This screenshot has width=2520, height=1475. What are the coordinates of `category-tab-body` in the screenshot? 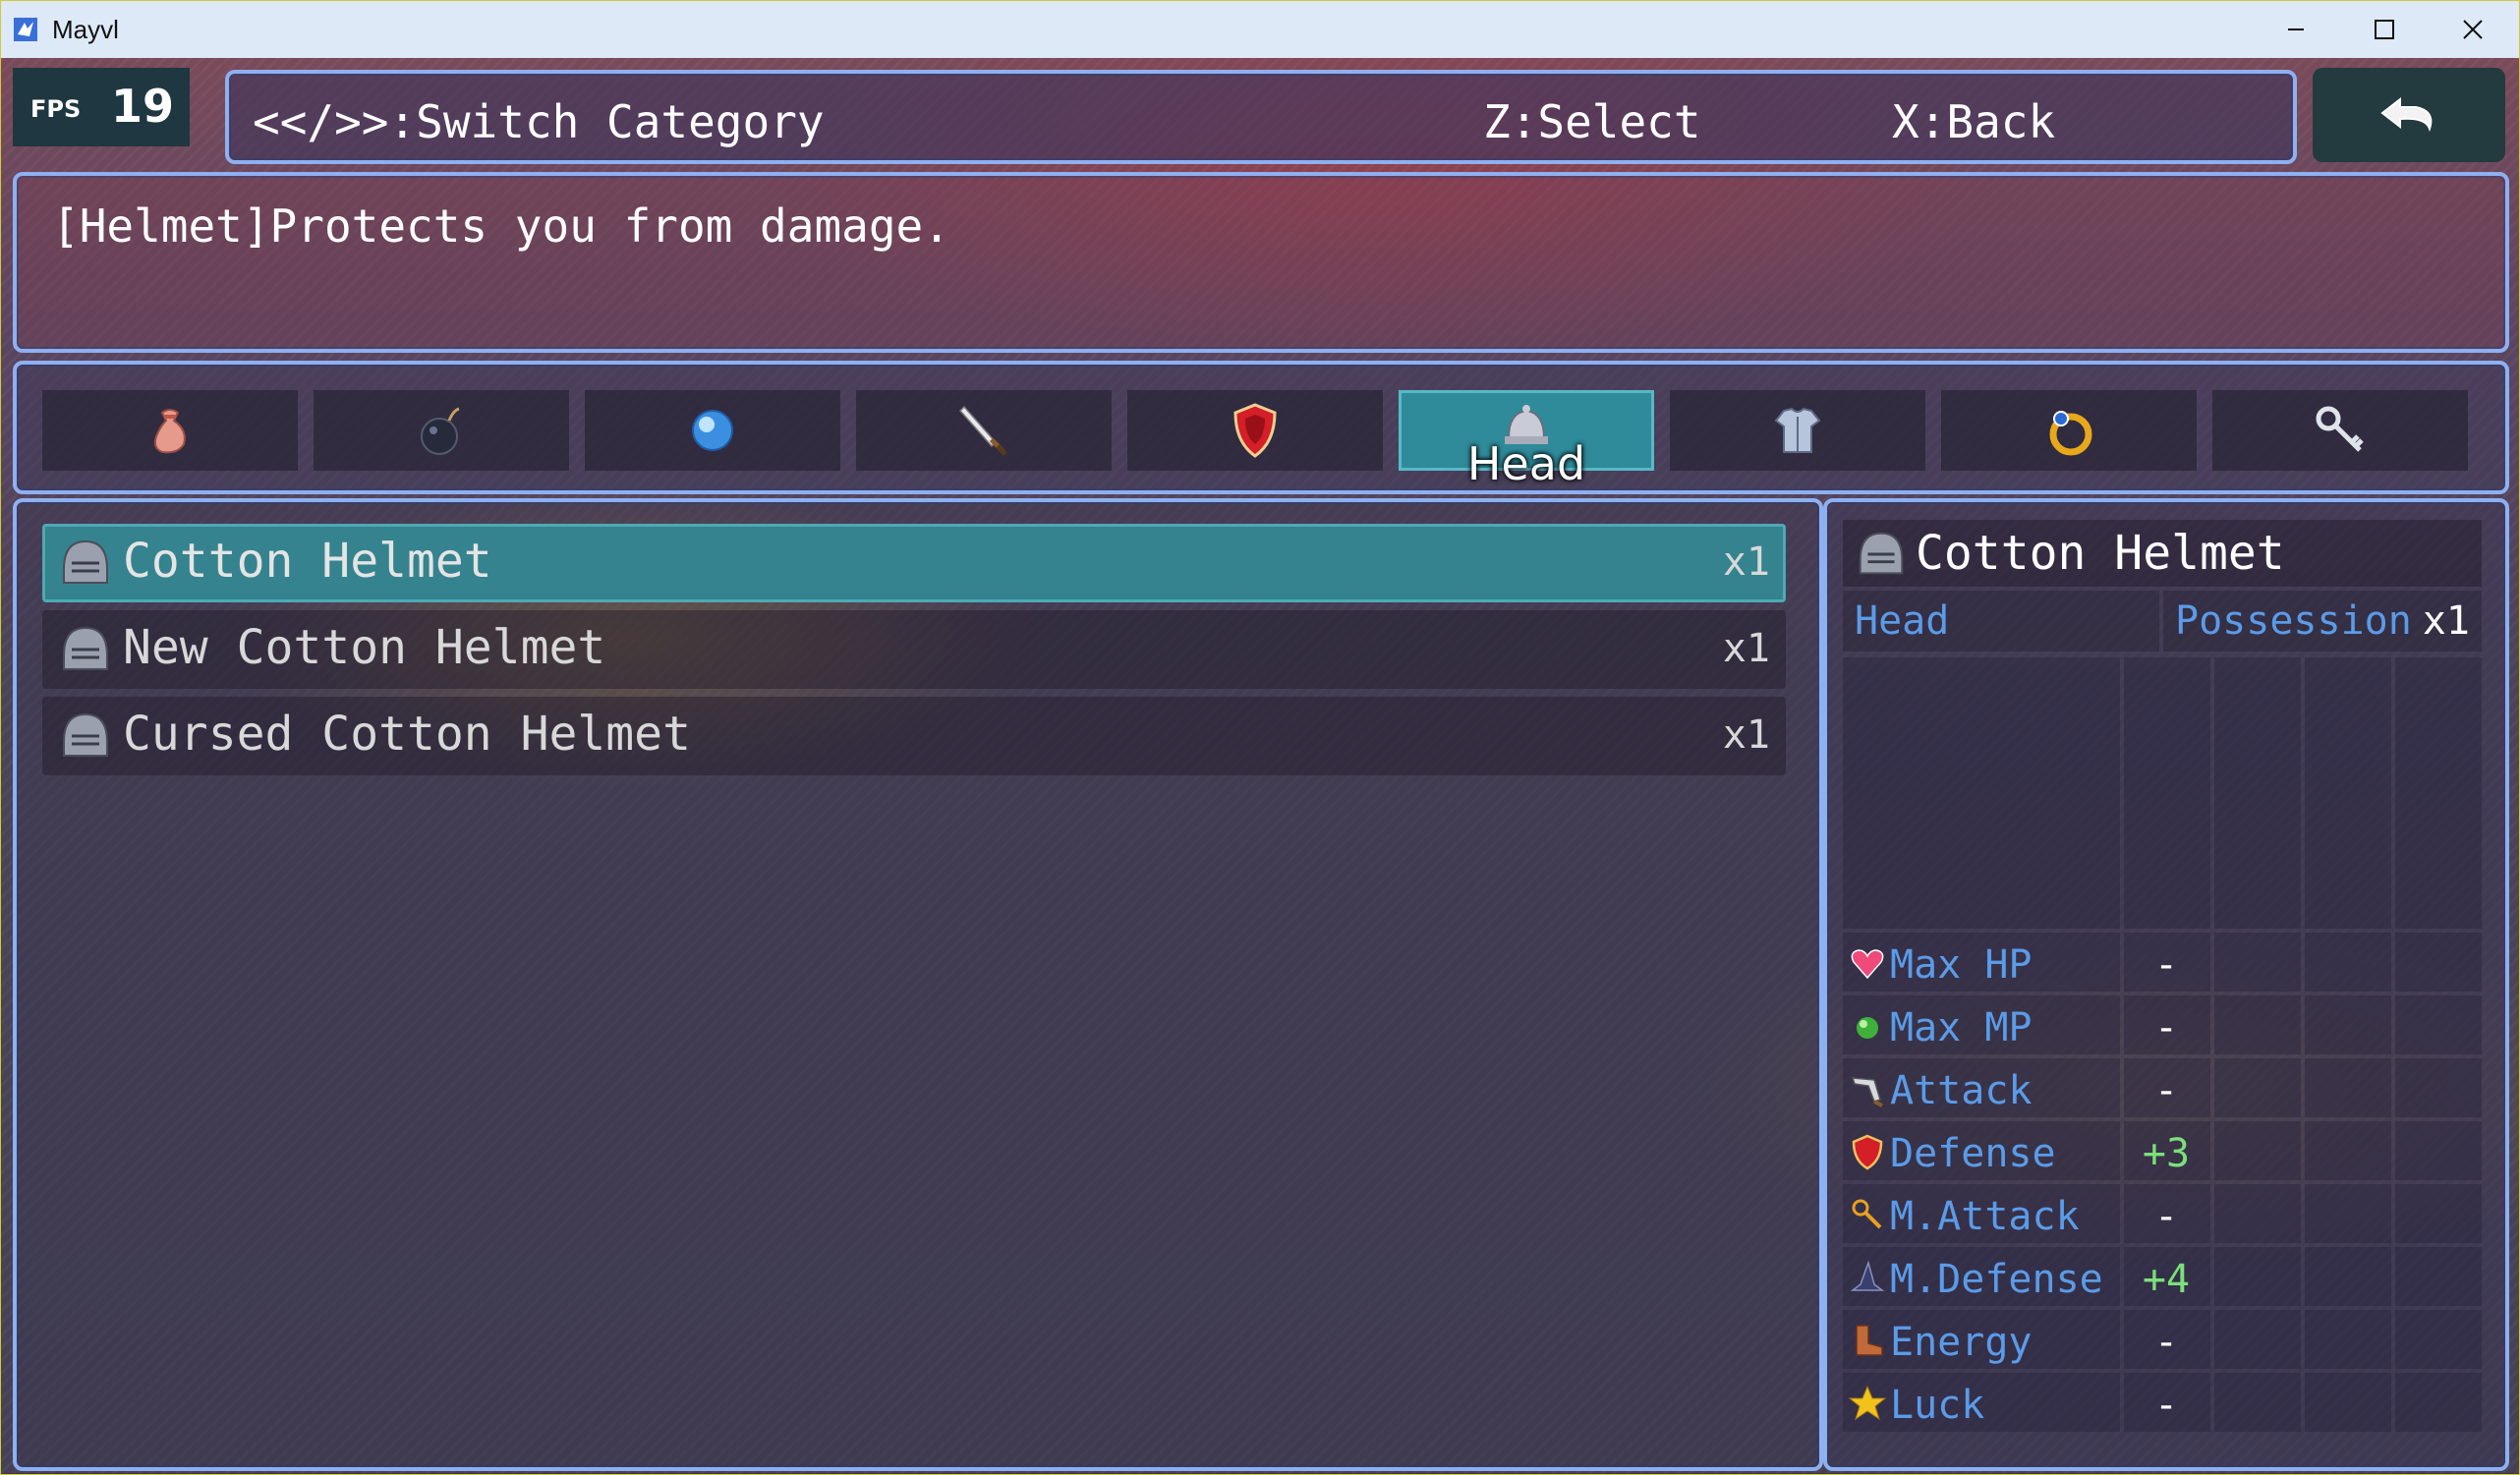 It's located at (1797, 430).